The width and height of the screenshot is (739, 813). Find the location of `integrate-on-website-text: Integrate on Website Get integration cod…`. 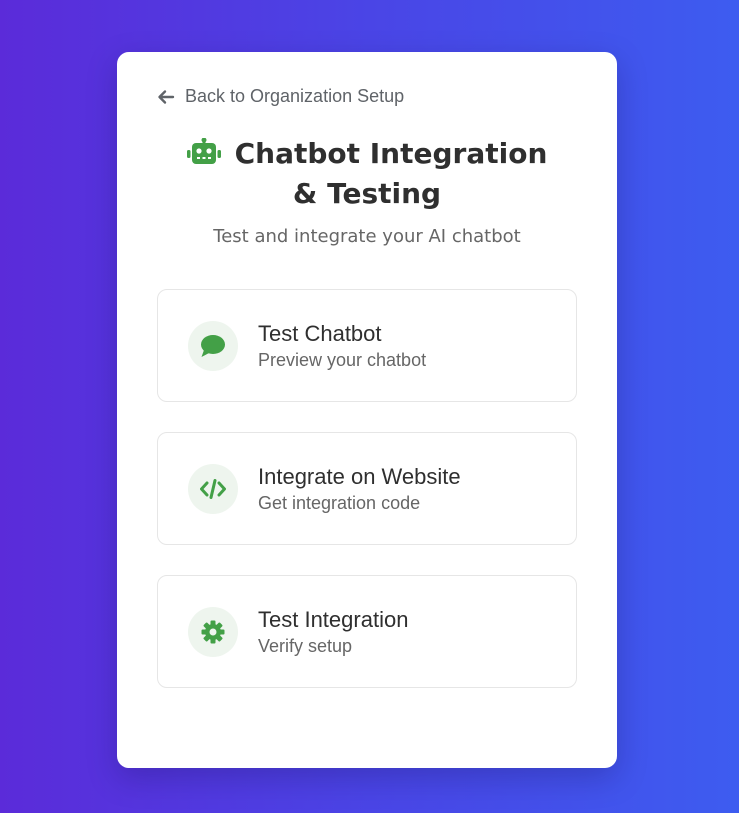

integrate-on-website-text: Integrate on Website Get integration cod… is located at coordinates (359, 489).